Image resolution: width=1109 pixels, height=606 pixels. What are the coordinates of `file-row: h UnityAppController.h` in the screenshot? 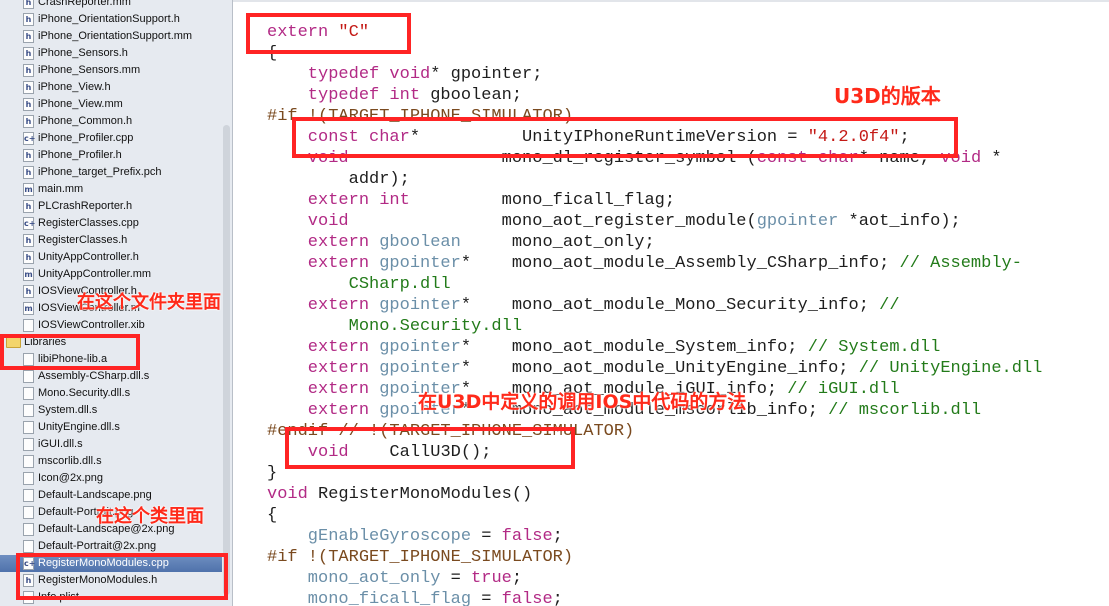 It's located at (111, 257).